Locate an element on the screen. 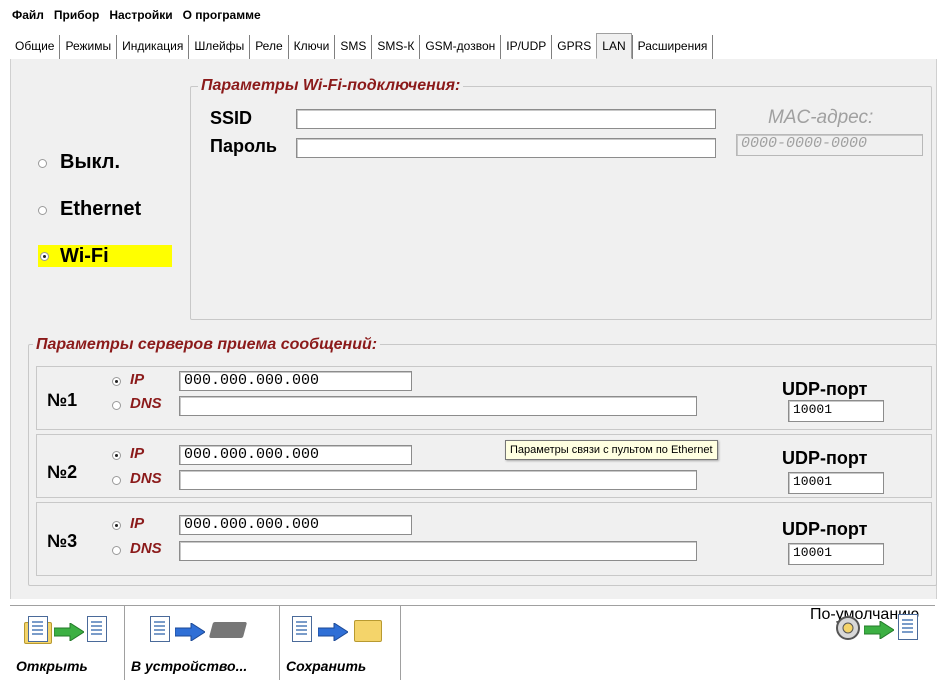 The width and height of the screenshot is (948, 682). server-2-ip-radio is located at coordinates (116, 455).